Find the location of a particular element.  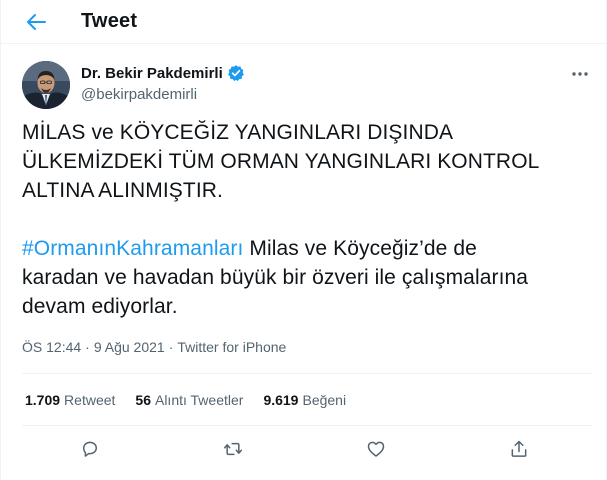

page-title: Tweet is located at coordinates (109, 21).